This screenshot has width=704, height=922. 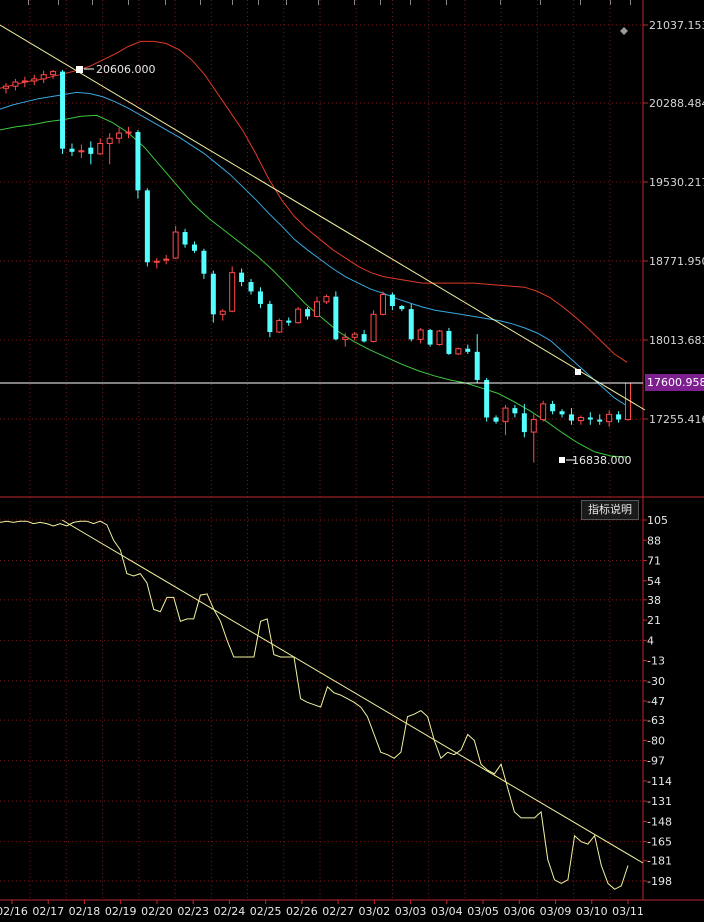 I want to click on oscillator-tick-label: -30, so click(x=656, y=681).